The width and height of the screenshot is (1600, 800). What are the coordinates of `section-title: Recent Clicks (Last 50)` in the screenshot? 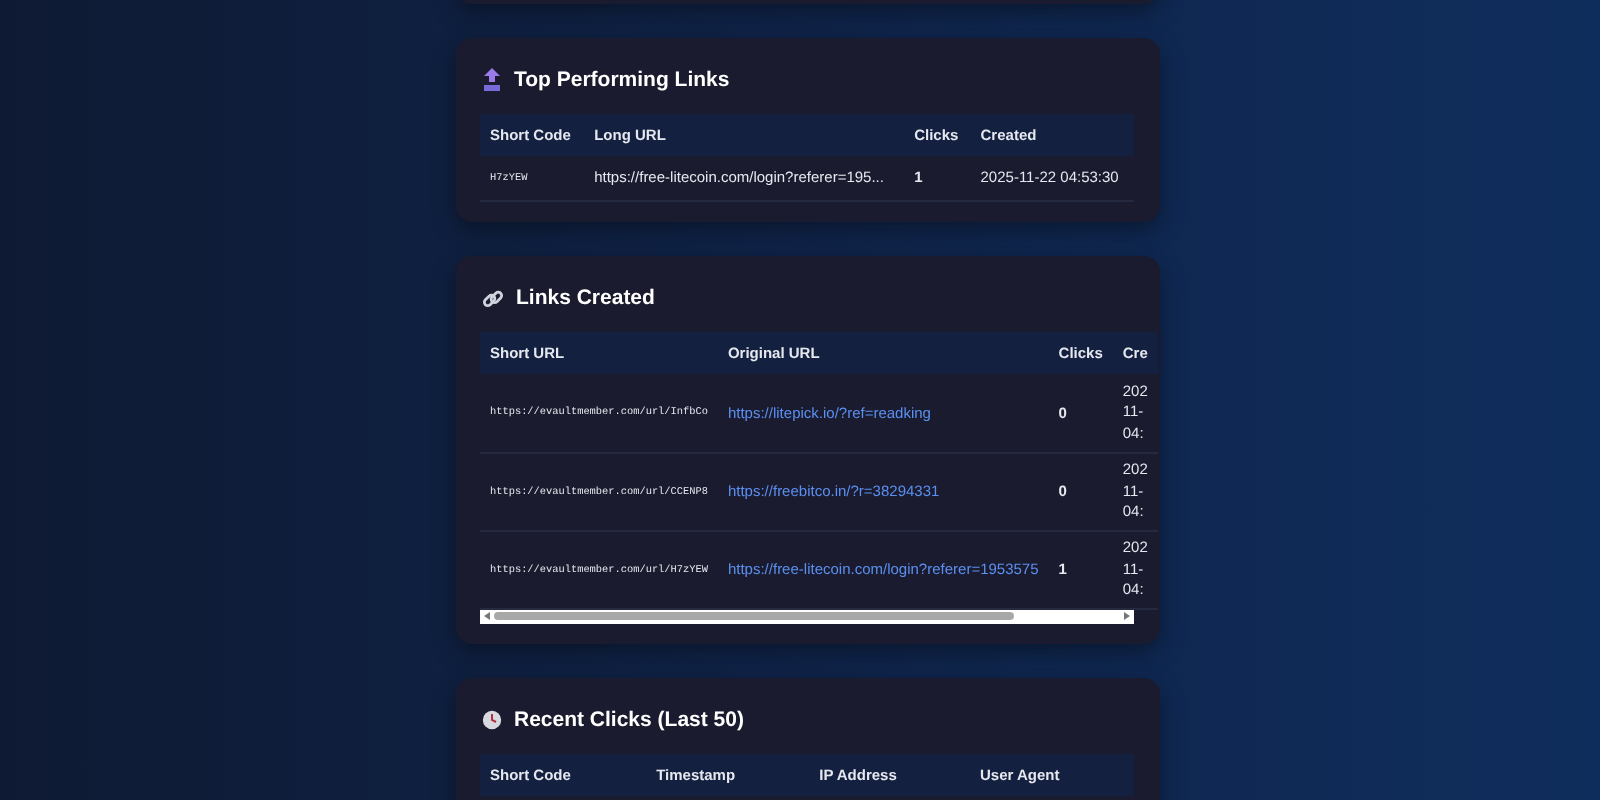 It's located at (629, 720).